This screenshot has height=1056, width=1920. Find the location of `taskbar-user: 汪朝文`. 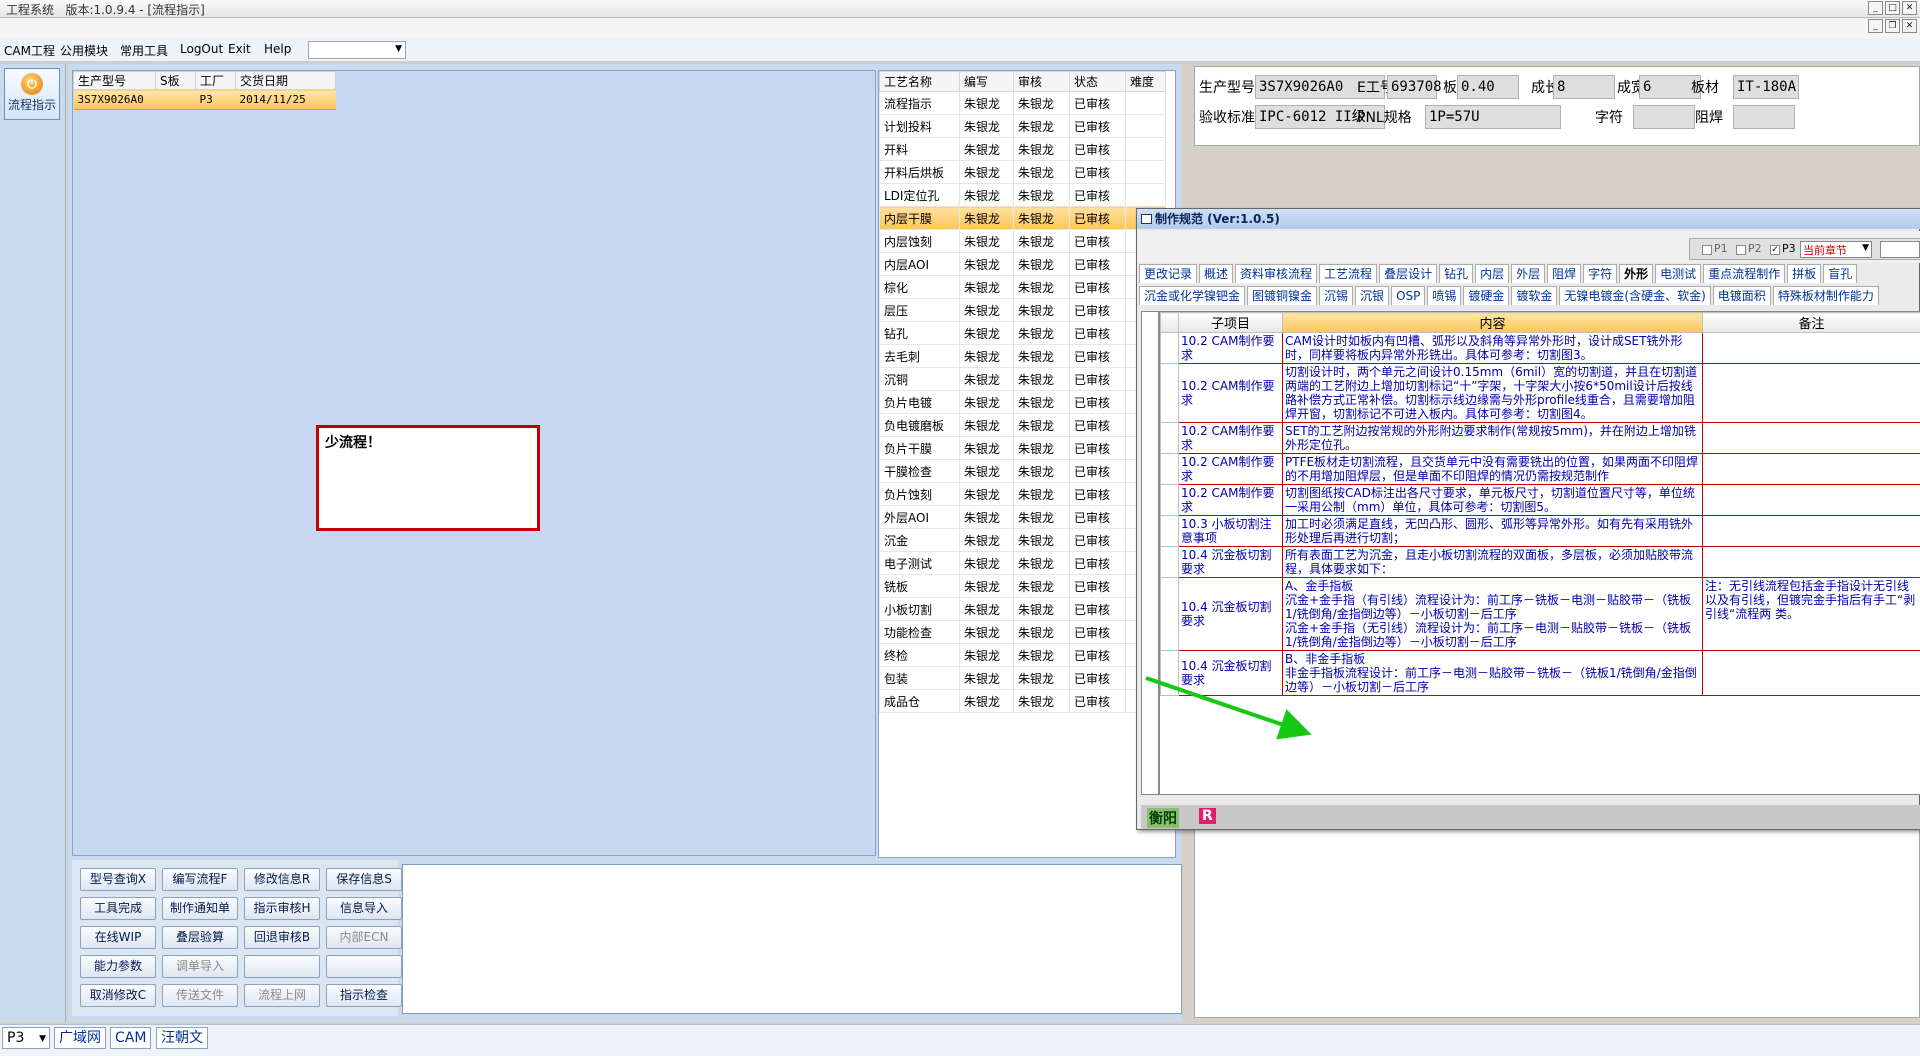

taskbar-user: 汪朝文 is located at coordinates (182, 1038).